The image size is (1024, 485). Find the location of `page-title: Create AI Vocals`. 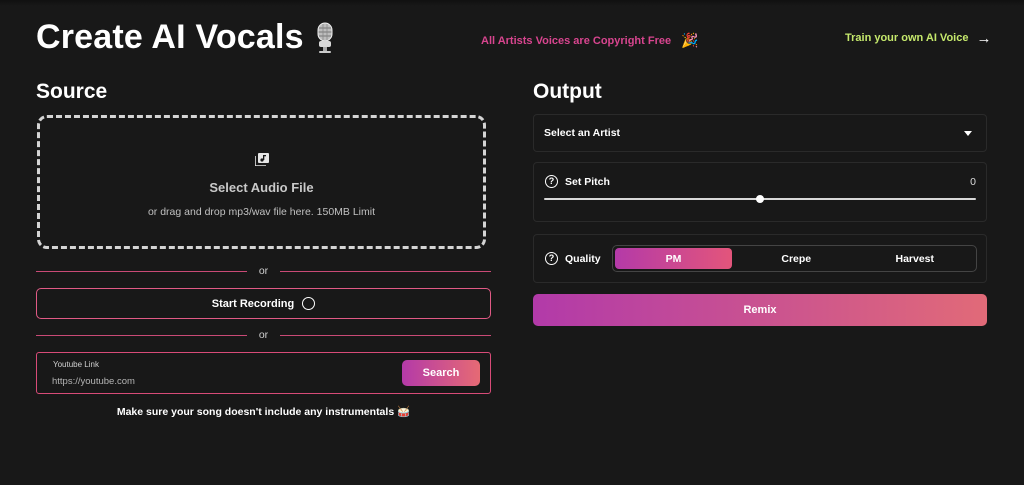

page-title: Create AI Vocals is located at coordinates (186, 37).